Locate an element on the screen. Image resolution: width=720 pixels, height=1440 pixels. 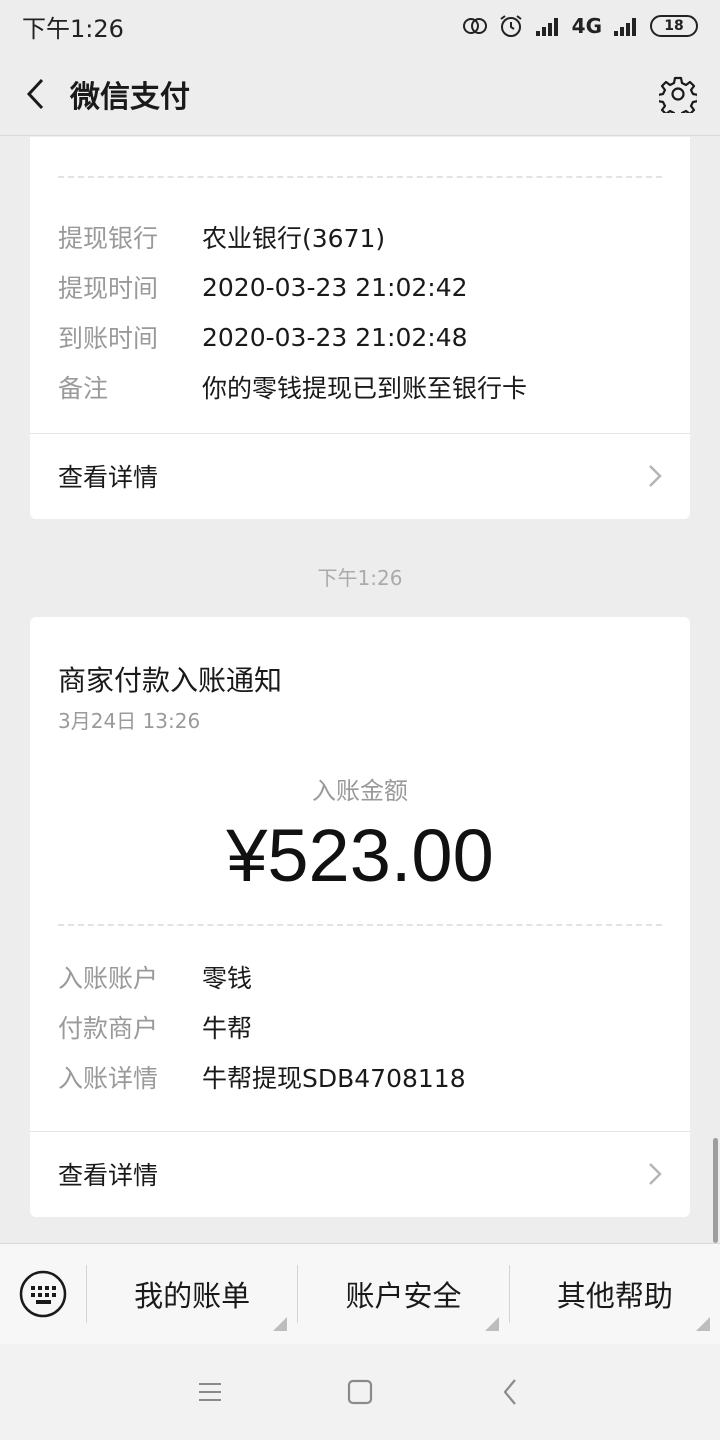
info-value: 牛帮提现SDB4708118 is located at coordinates (334, 1078).